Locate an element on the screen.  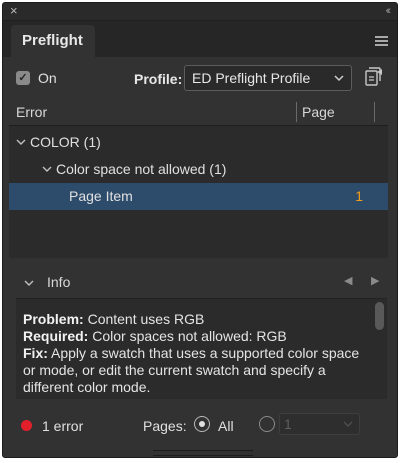
error-count: 1 error is located at coordinates (63, 426).